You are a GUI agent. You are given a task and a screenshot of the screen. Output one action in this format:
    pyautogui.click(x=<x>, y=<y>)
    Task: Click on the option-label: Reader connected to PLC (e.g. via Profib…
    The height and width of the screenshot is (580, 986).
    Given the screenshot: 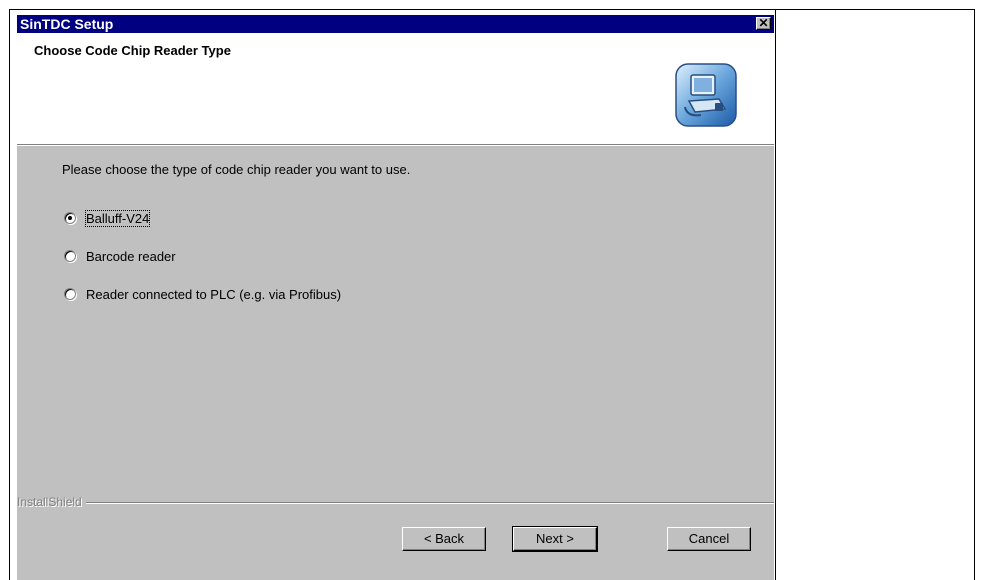 What is the action you would take?
    pyautogui.click(x=213, y=294)
    